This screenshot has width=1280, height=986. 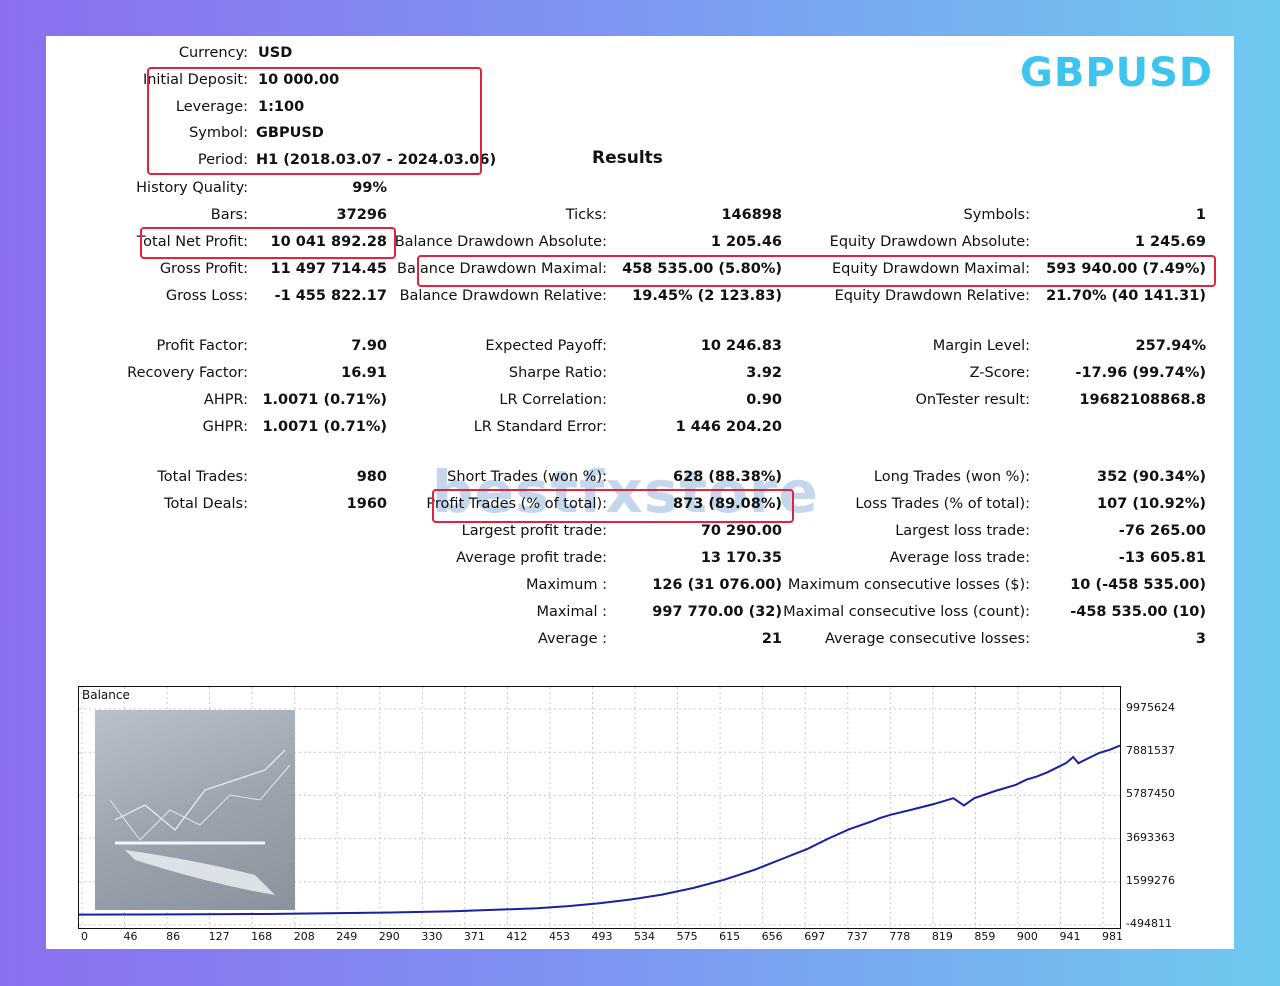 I want to click on total-trades-value: 980, so click(x=371, y=477).